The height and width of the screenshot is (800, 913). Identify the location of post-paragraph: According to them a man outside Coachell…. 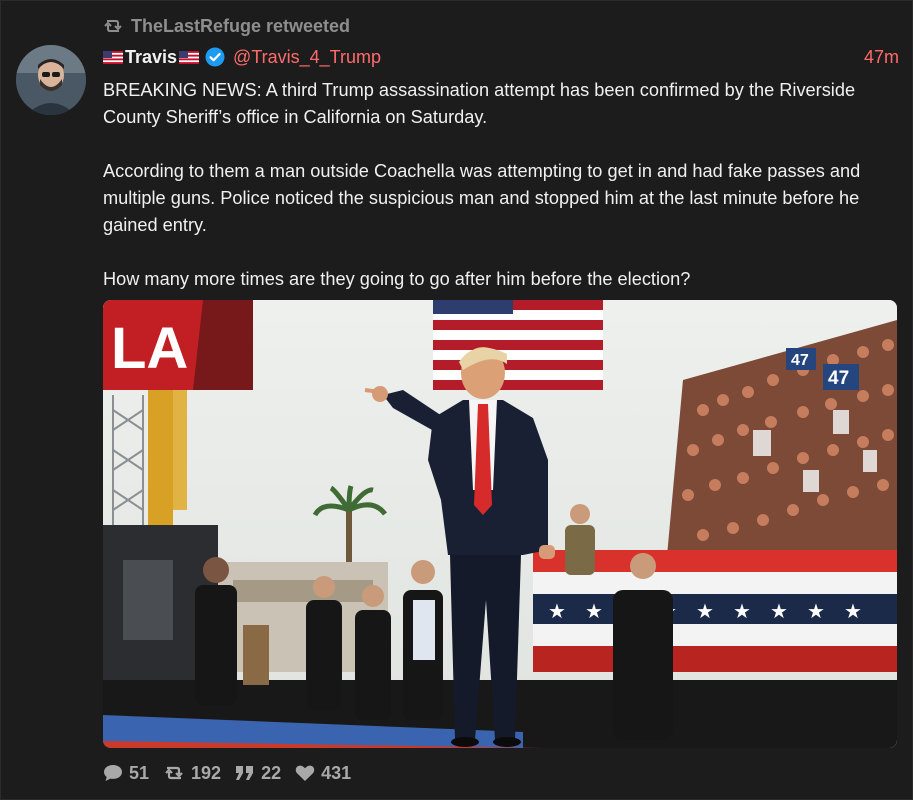
(482, 198).